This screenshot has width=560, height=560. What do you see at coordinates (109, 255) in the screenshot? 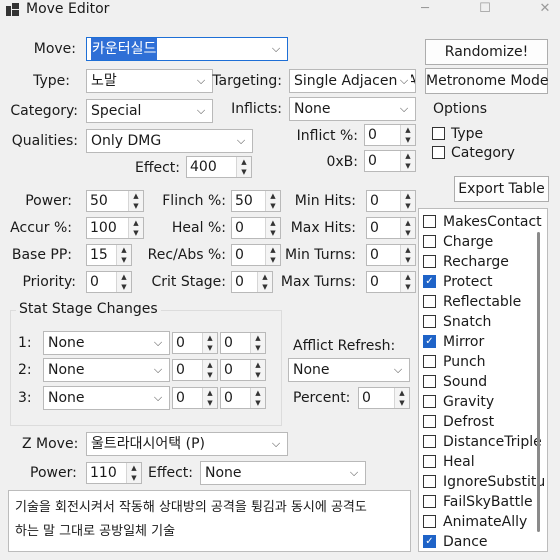
I see `base-pp-stepper: 15 ▲ ▼` at bounding box center [109, 255].